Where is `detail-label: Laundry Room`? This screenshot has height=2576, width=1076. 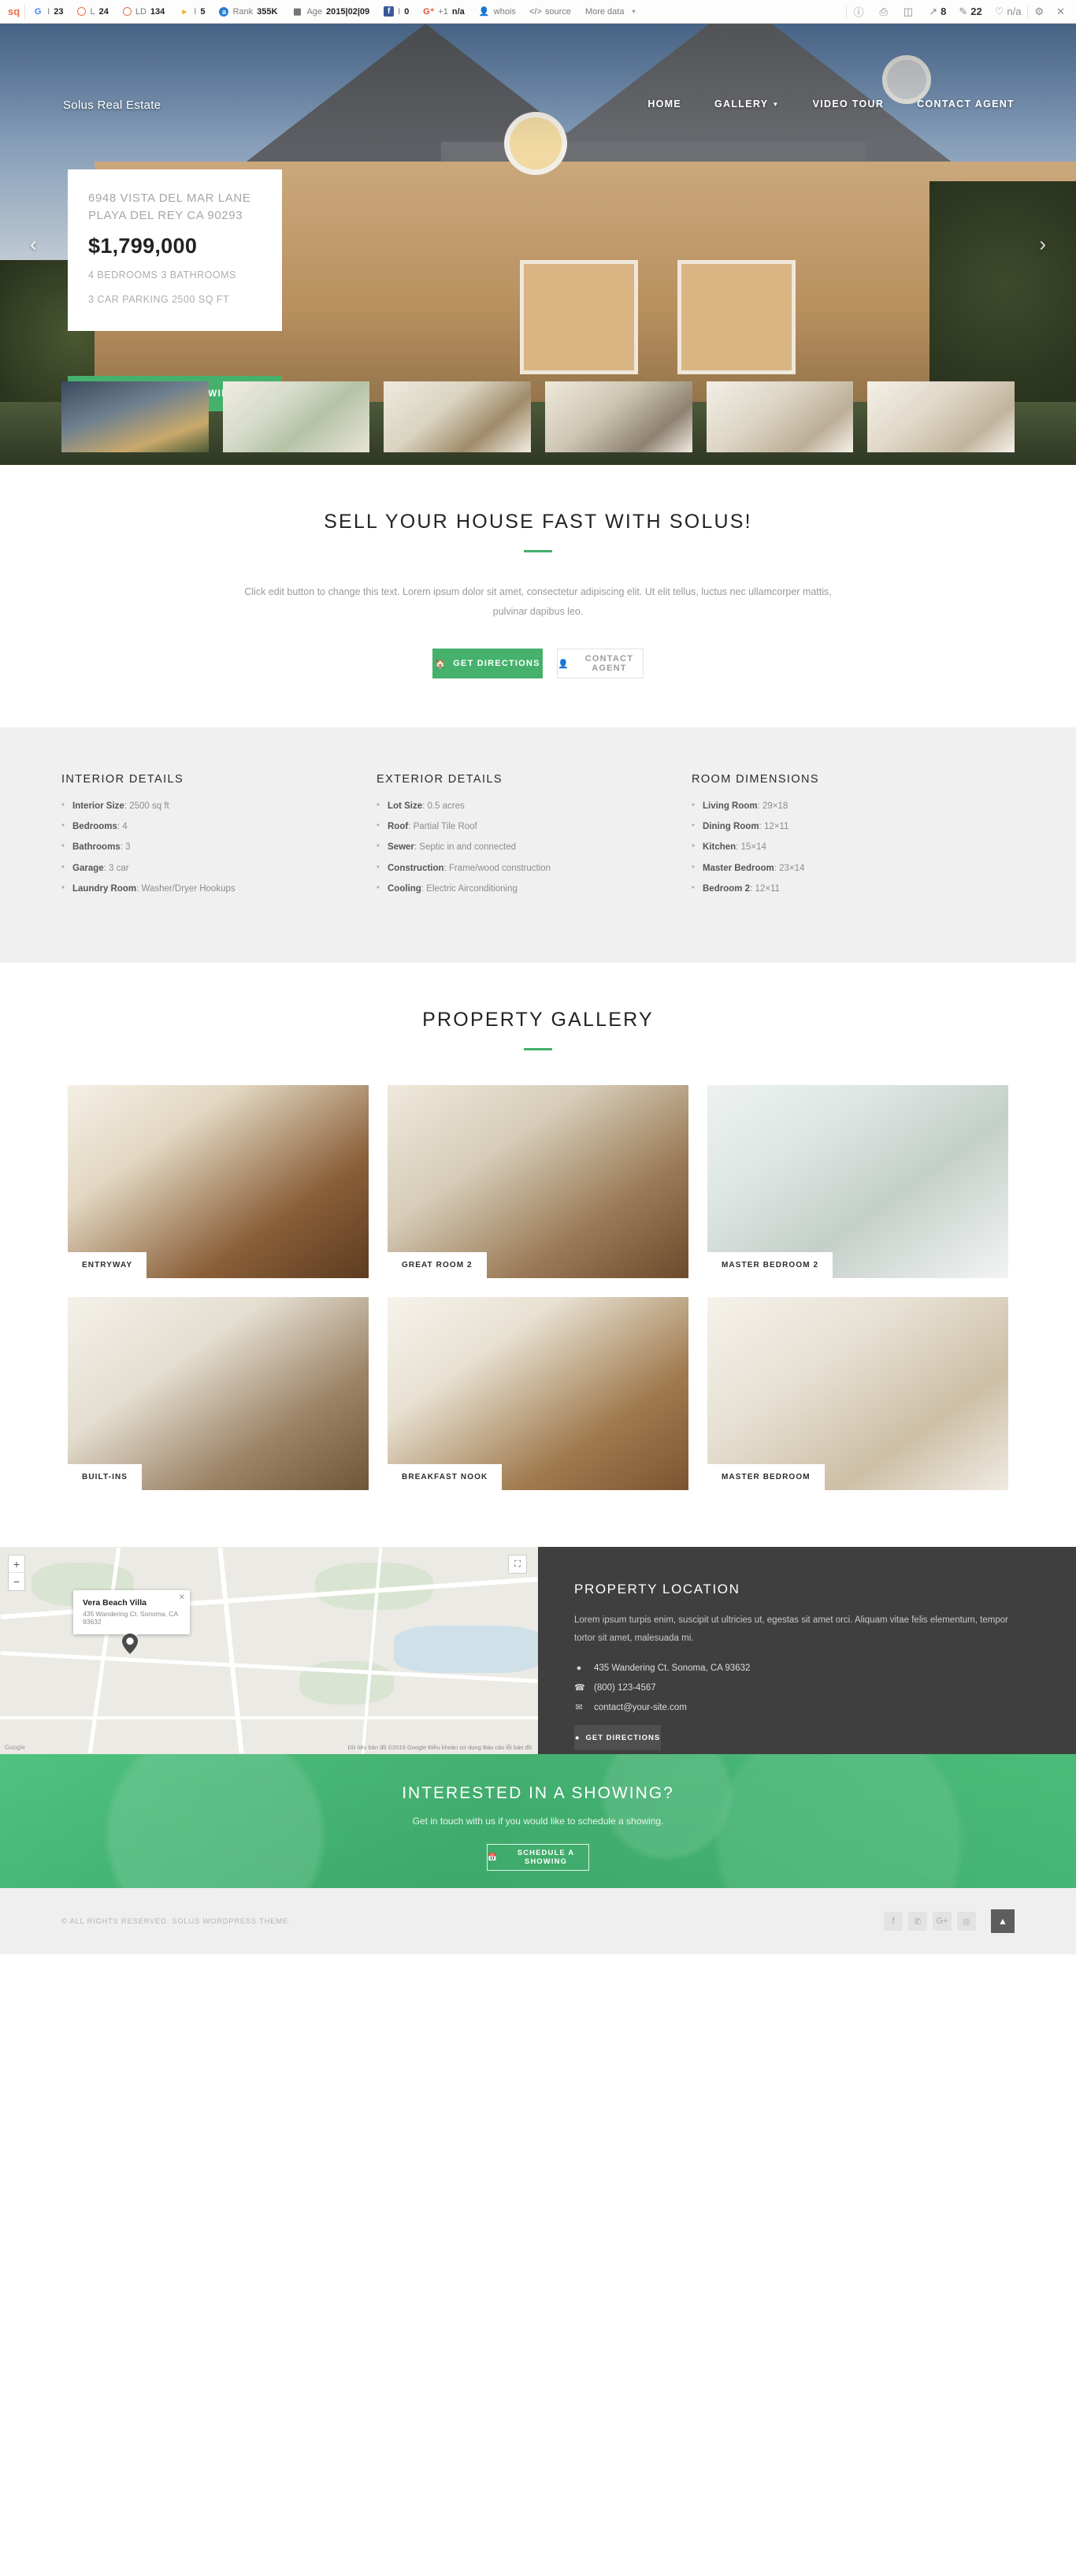 detail-label: Laundry Room is located at coordinates (104, 888).